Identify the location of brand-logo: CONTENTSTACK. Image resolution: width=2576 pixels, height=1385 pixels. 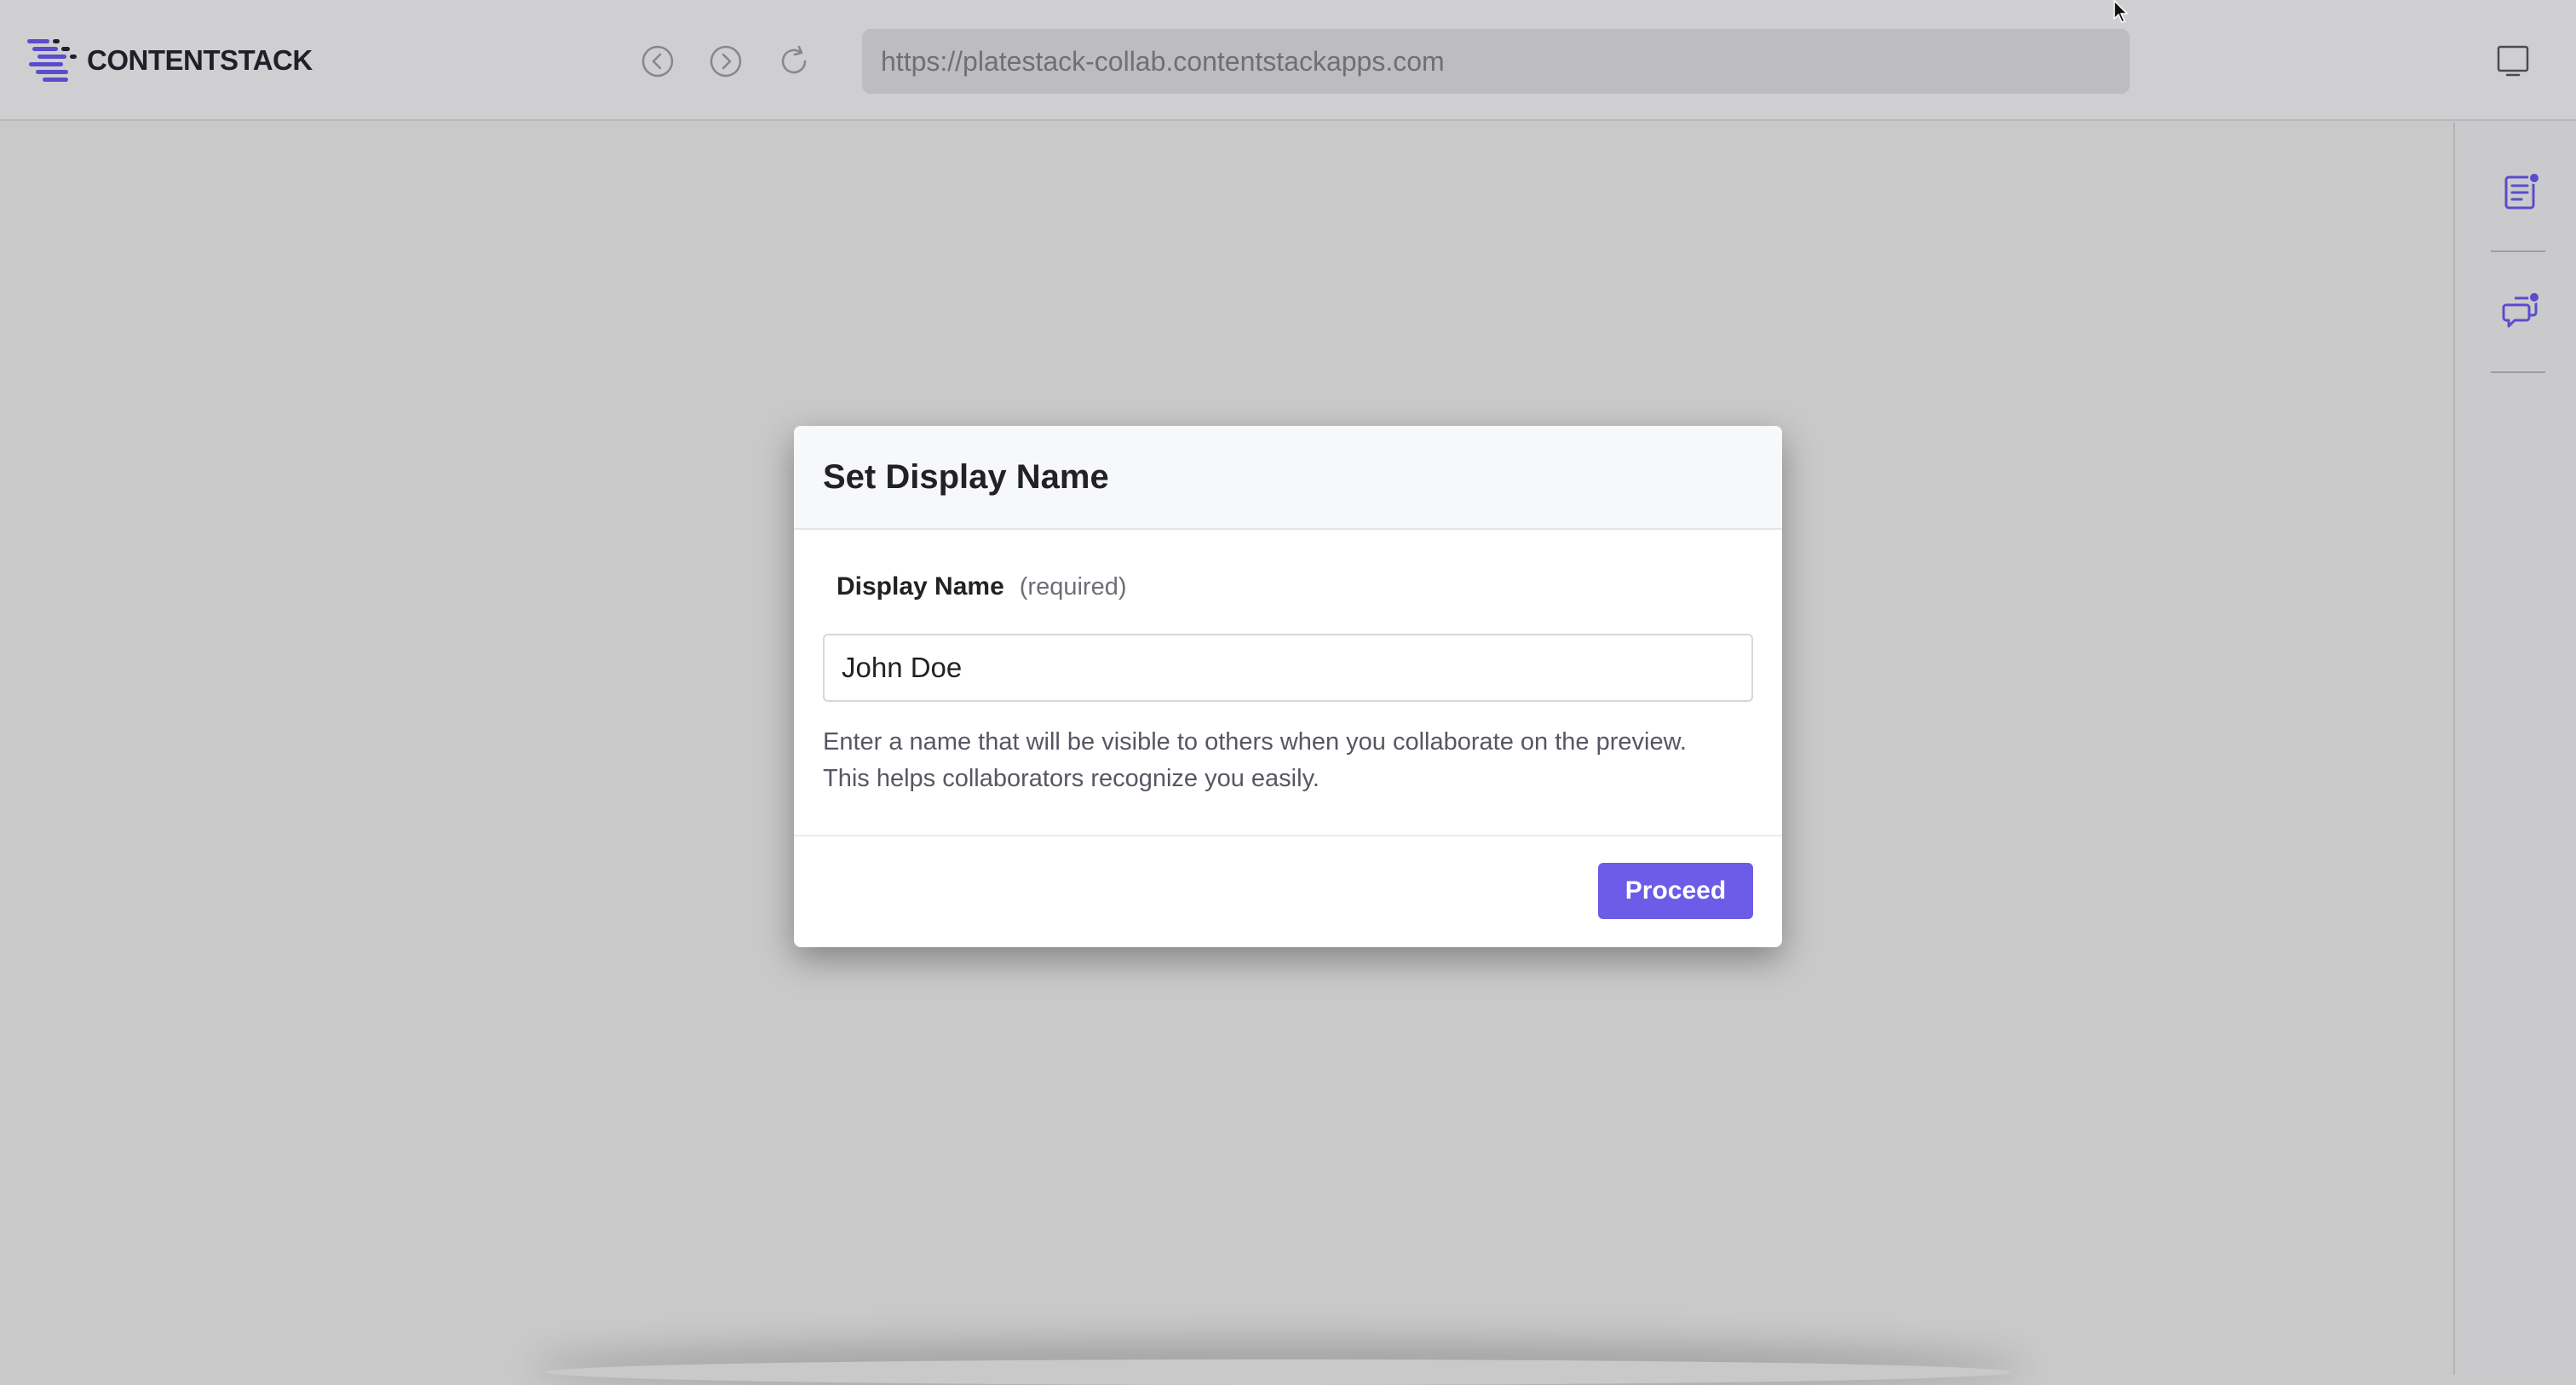
(170, 60).